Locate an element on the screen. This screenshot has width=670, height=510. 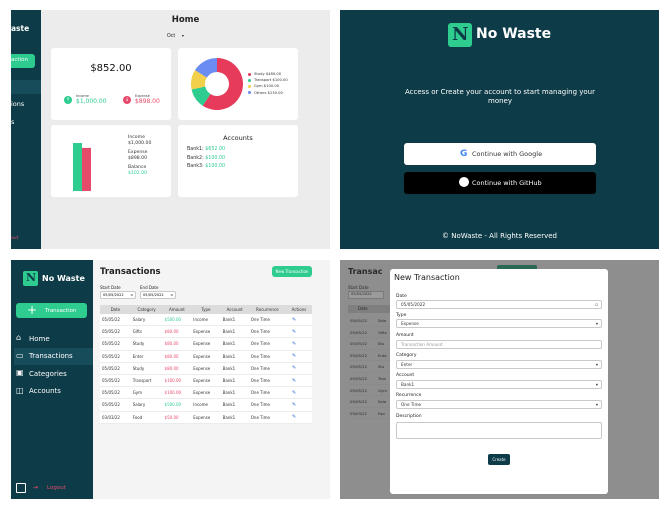
expense-donut-chart is located at coordinates (217, 84).